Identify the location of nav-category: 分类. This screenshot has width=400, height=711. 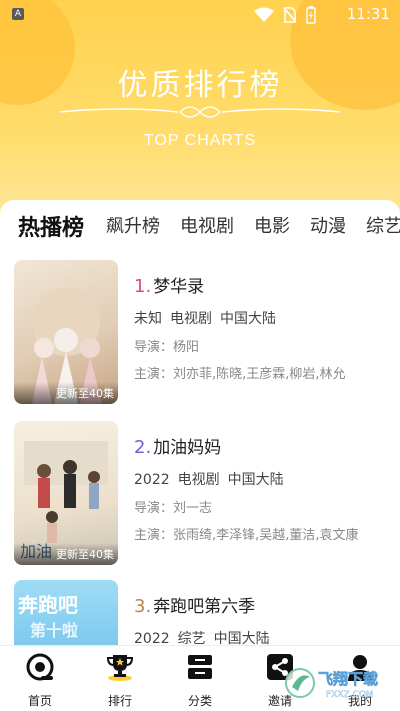
(200, 680).